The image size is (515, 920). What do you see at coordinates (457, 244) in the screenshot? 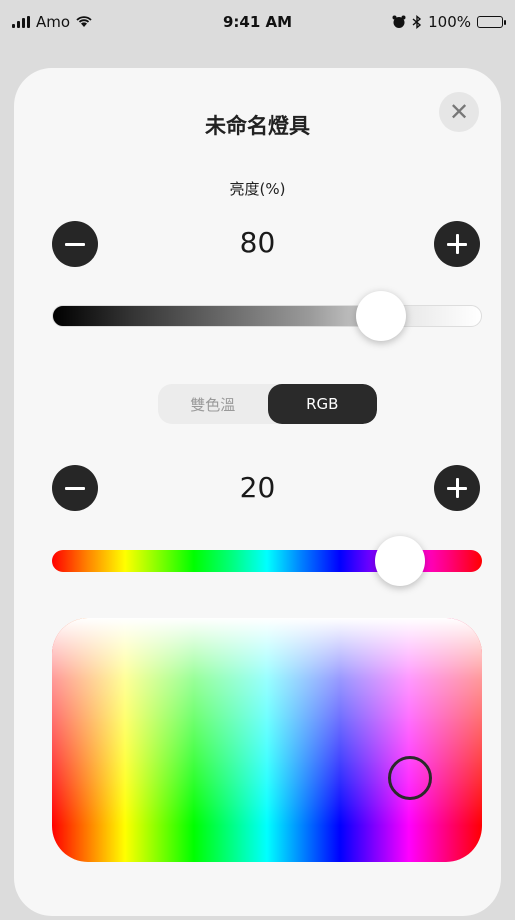
I see `brightness-increase-button` at bounding box center [457, 244].